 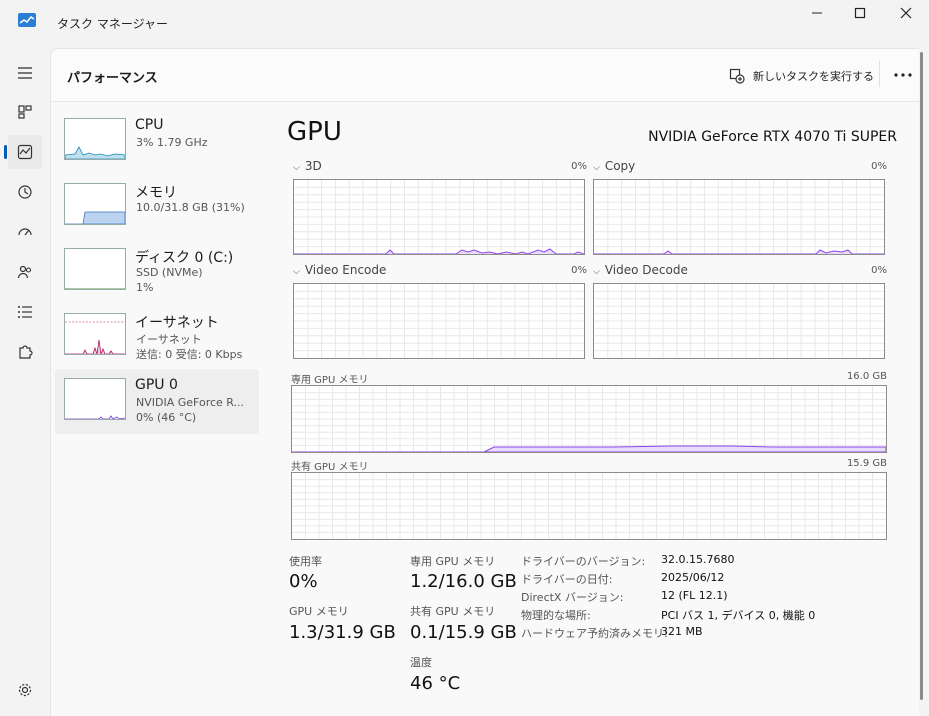 I want to click on device-gpu: GPU 0 NVIDIA GeForce R... 0% (46 °C), so click(x=157, y=401).